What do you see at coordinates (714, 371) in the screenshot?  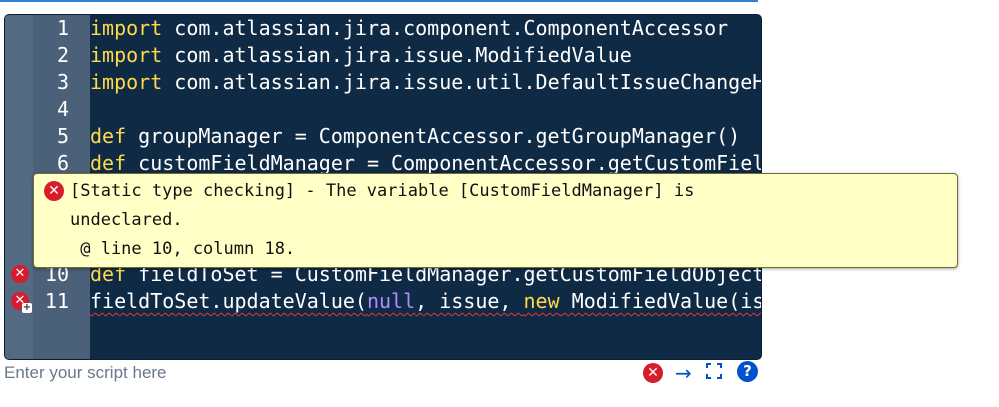 I see `fullscreen-icon` at bounding box center [714, 371].